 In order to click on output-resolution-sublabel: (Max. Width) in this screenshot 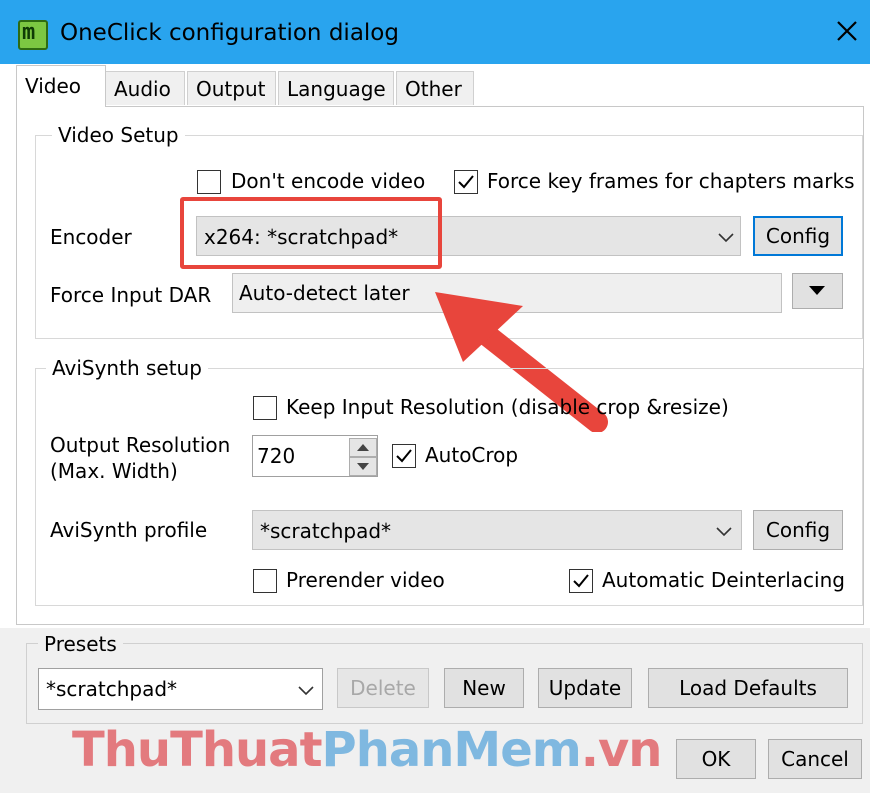, I will do `click(114, 471)`.